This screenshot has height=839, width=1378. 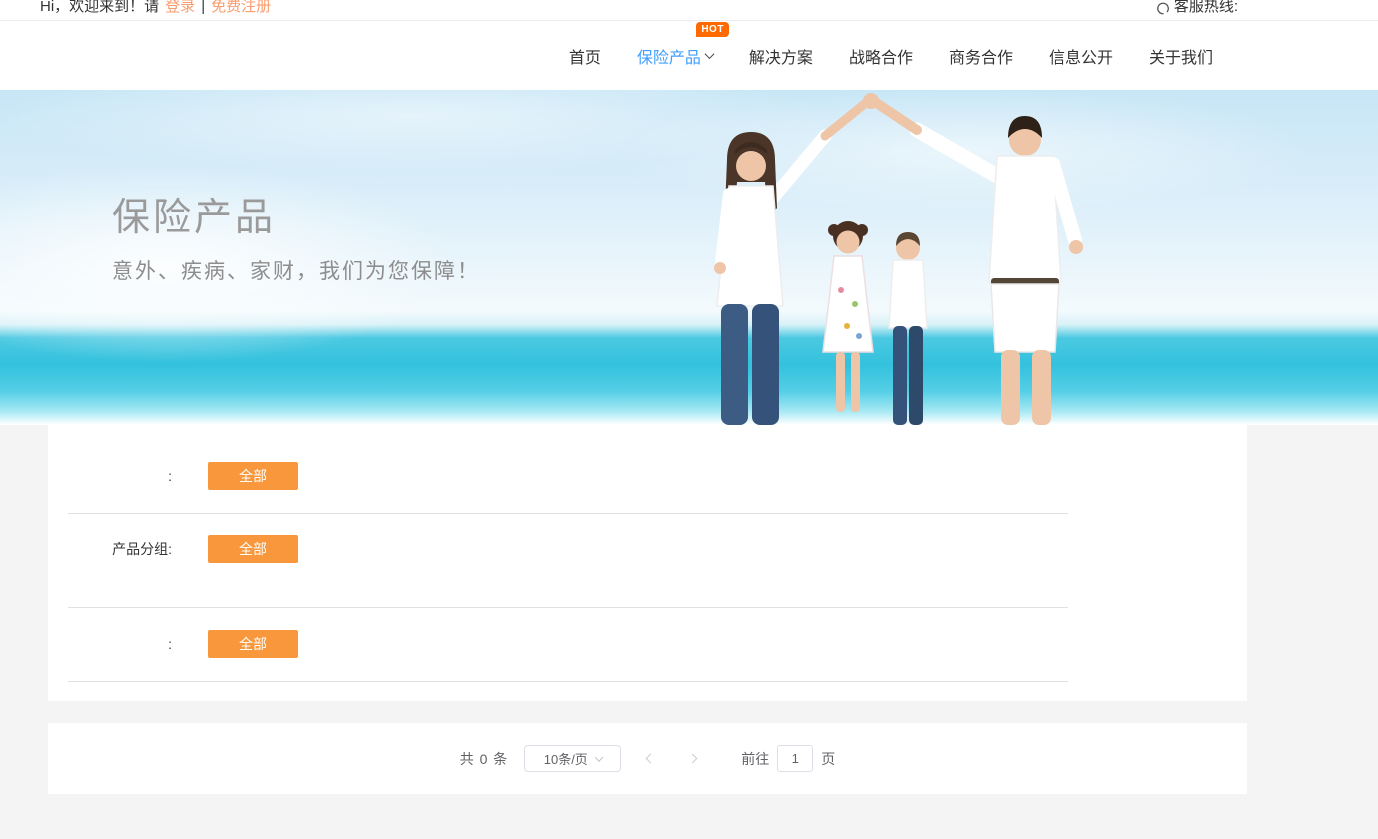 What do you see at coordinates (194, 218) in the screenshot?
I see `banner-title: 保险产品` at bounding box center [194, 218].